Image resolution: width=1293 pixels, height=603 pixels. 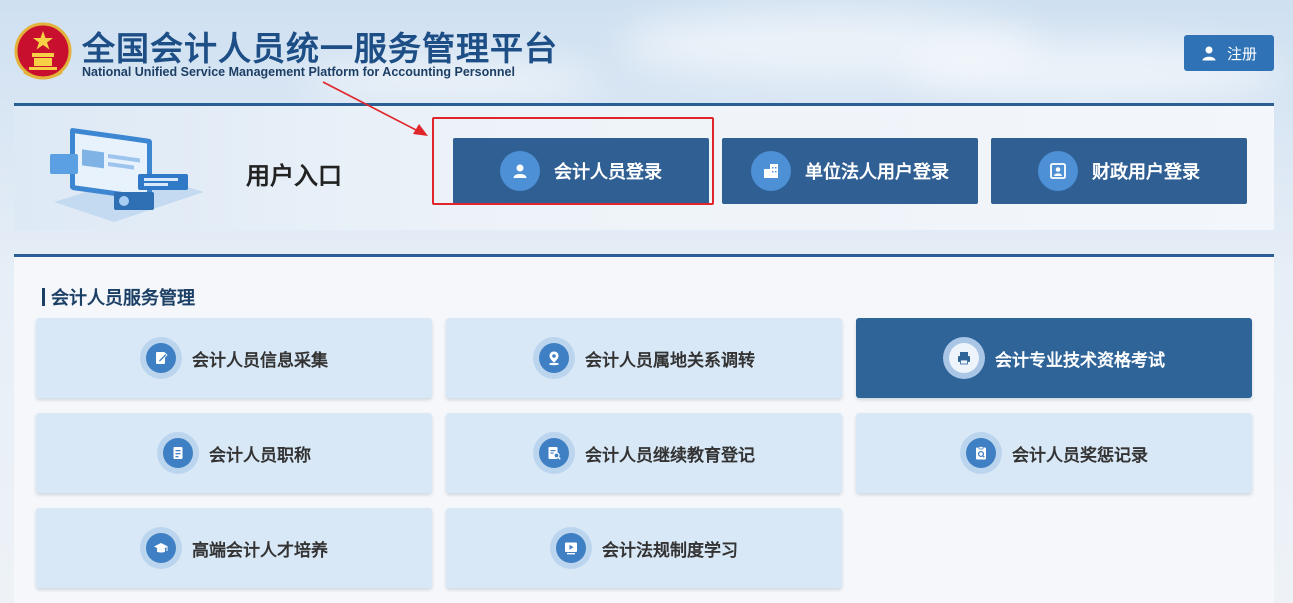 I want to click on service-rewards-penalties: 会计人员奖惩记录, so click(x=1054, y=453).